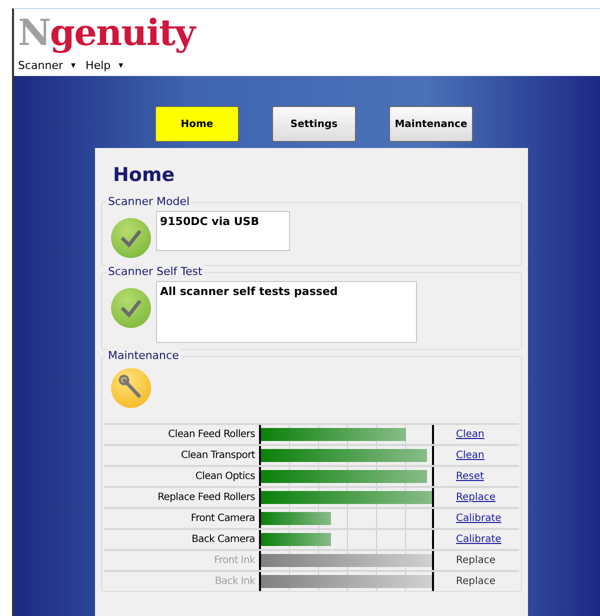  I want to click on section-heading: Maintenance, so click(143, 355).